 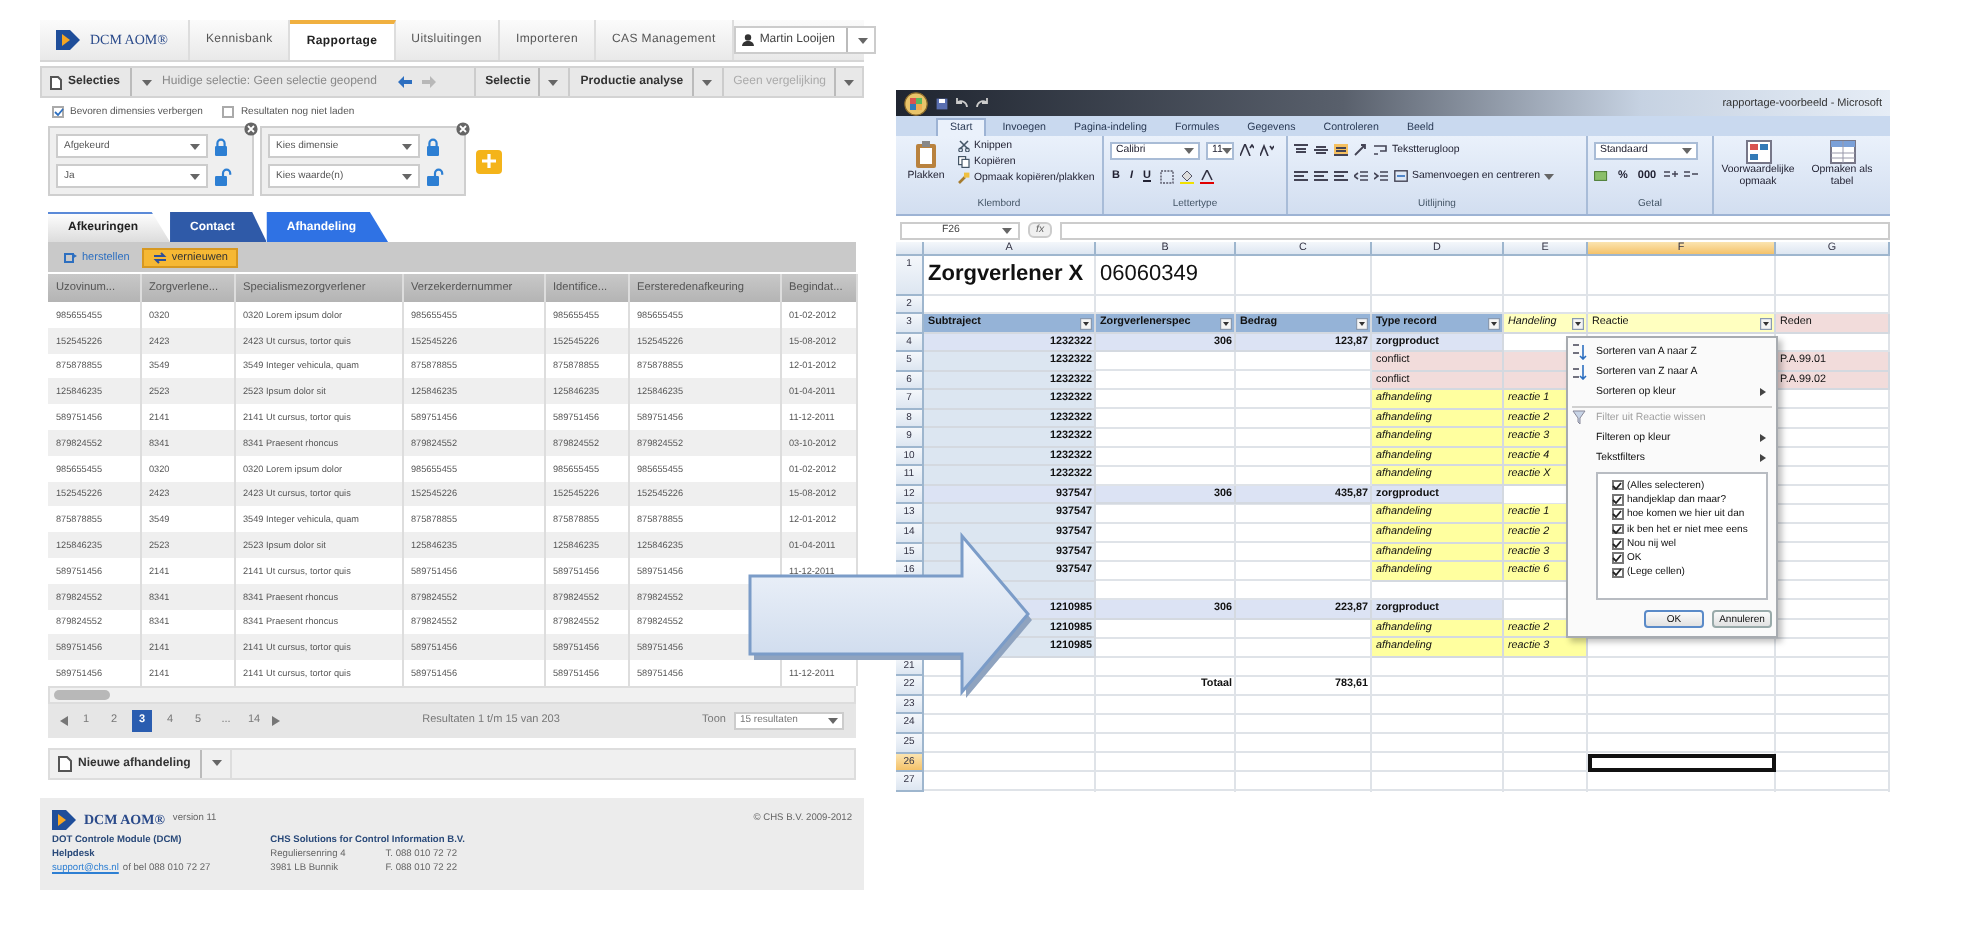 I want to click on table-format-icon, so click(x=1842, y=152).